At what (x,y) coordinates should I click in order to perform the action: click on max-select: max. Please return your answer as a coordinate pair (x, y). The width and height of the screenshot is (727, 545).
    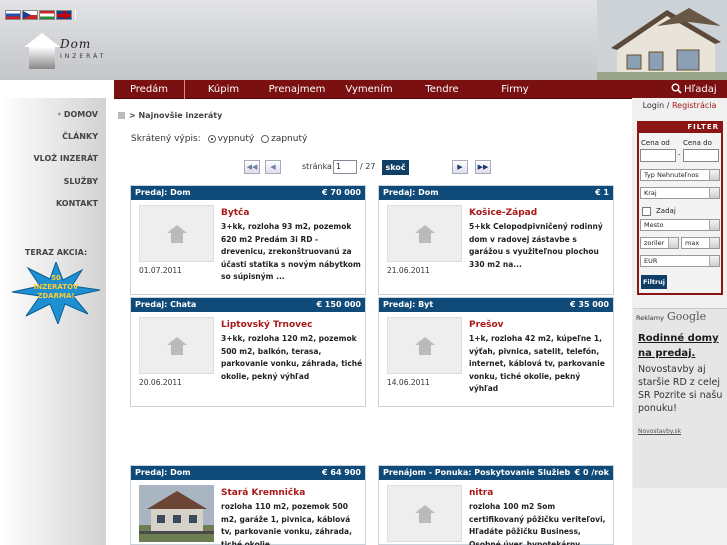
    Looking at the image, I should click on (700, 243).